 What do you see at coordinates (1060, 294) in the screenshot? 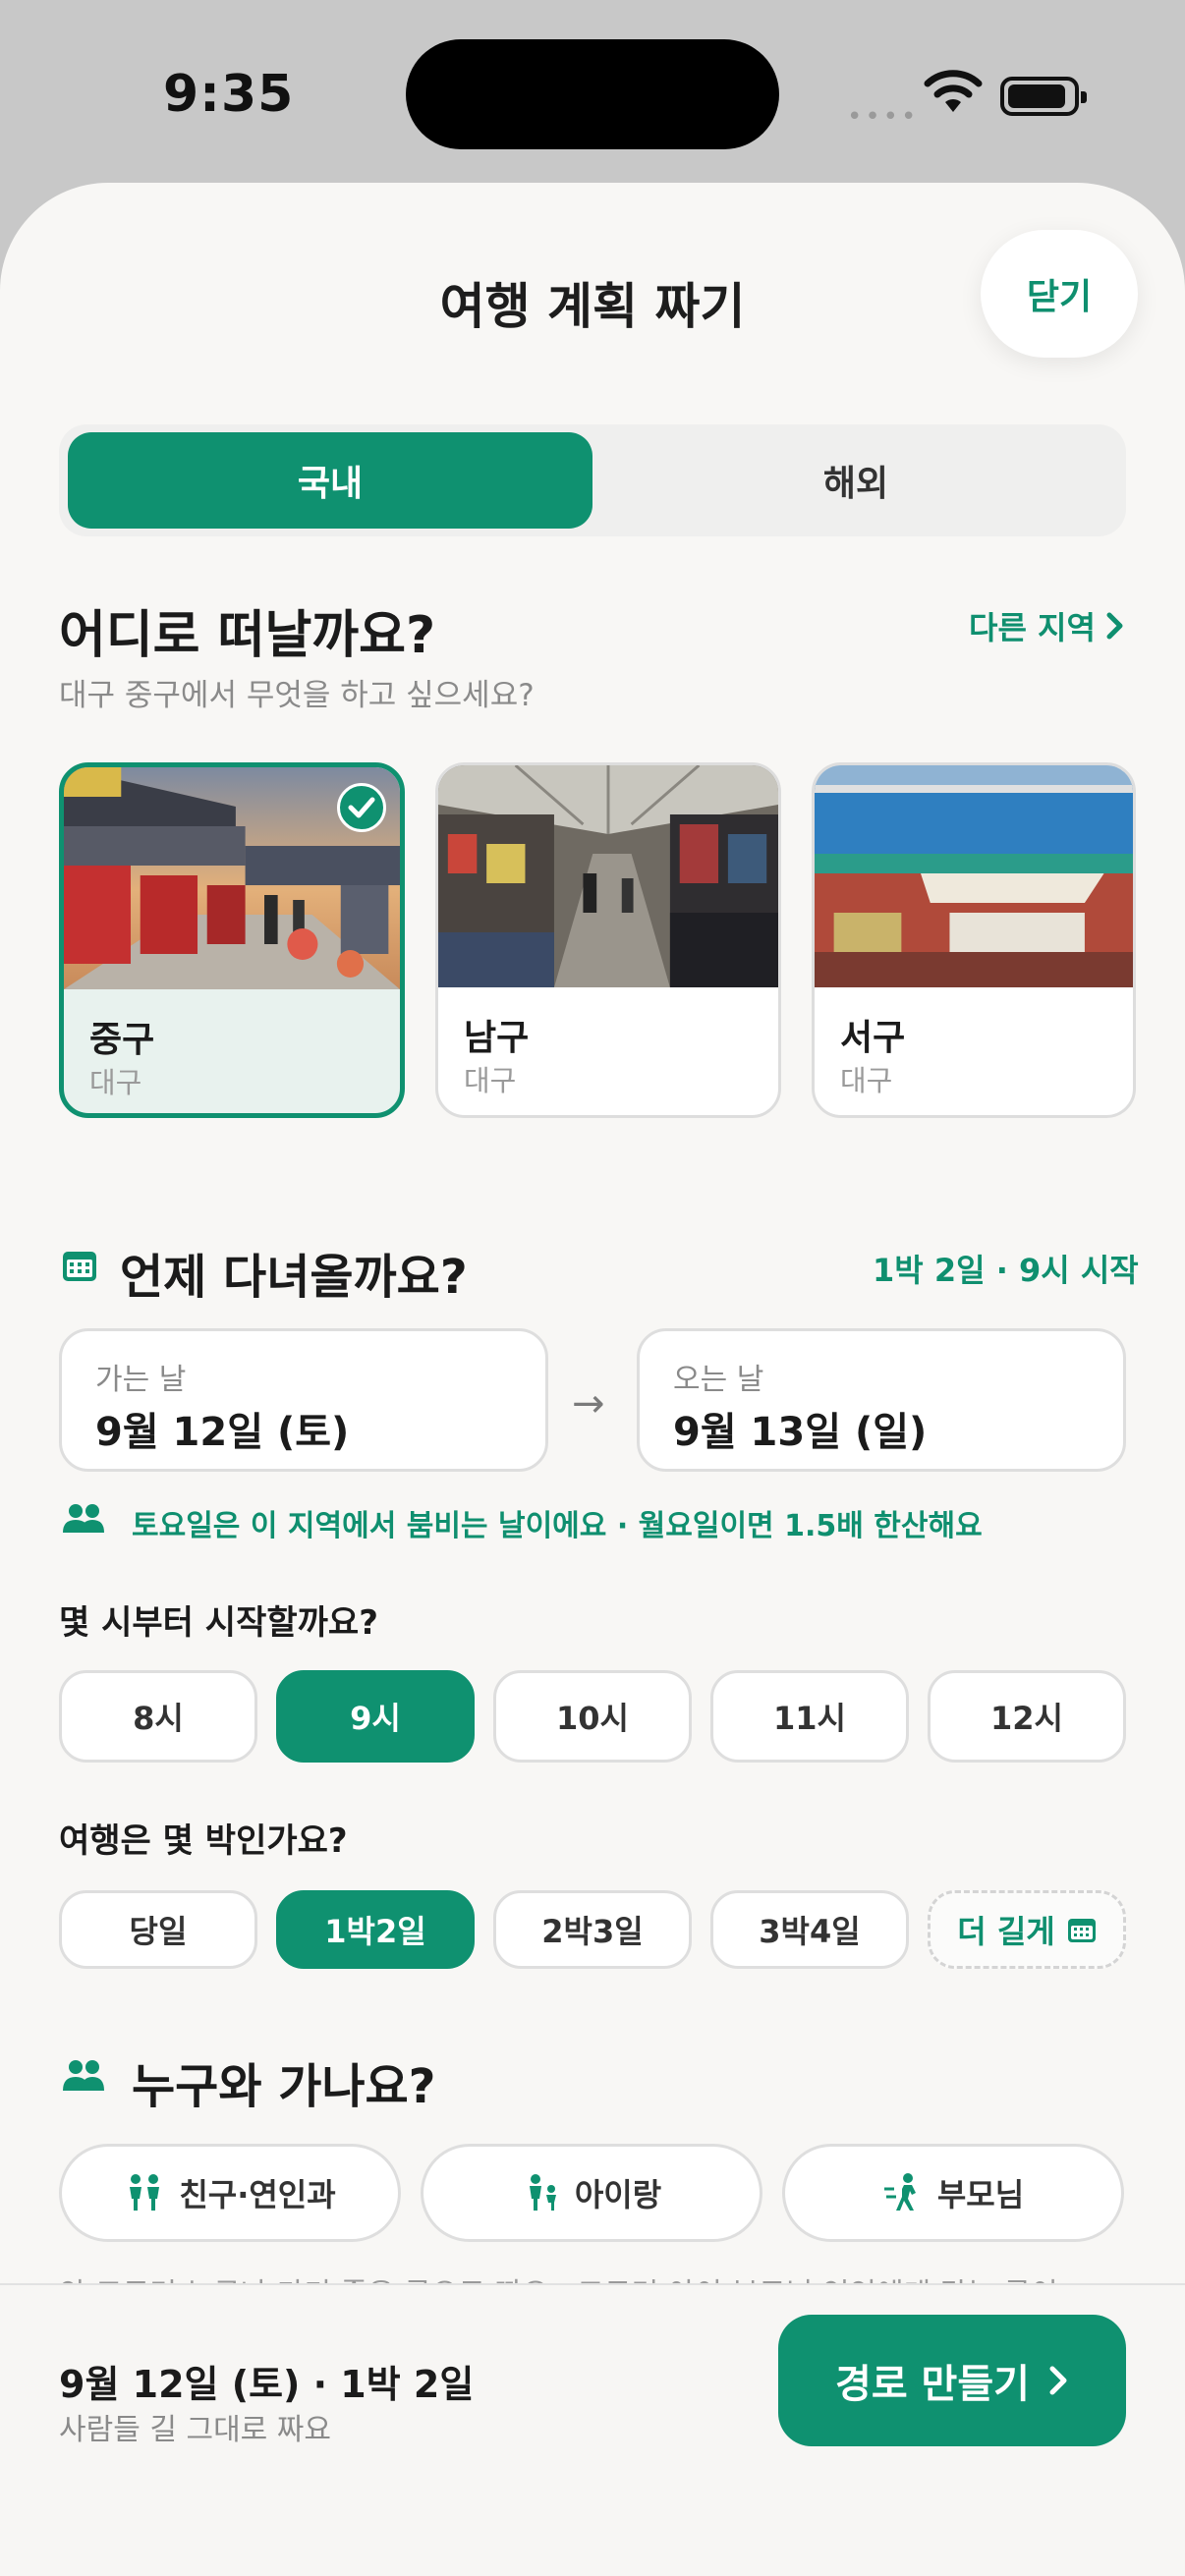
I see `close-button: 닫기` at bounding box center [1060, 294].